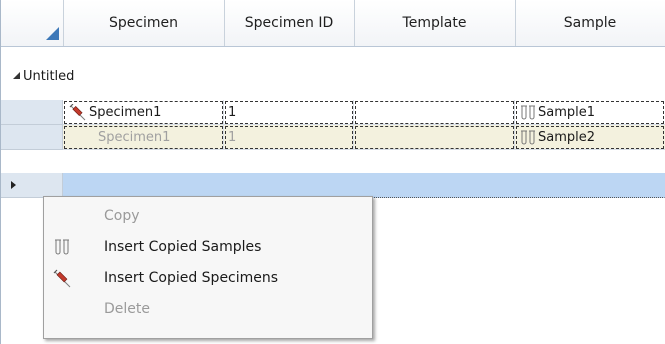 This screenshot has width=665, height=344. I want to click on menu-item-label: Copy, so click(122, 216).